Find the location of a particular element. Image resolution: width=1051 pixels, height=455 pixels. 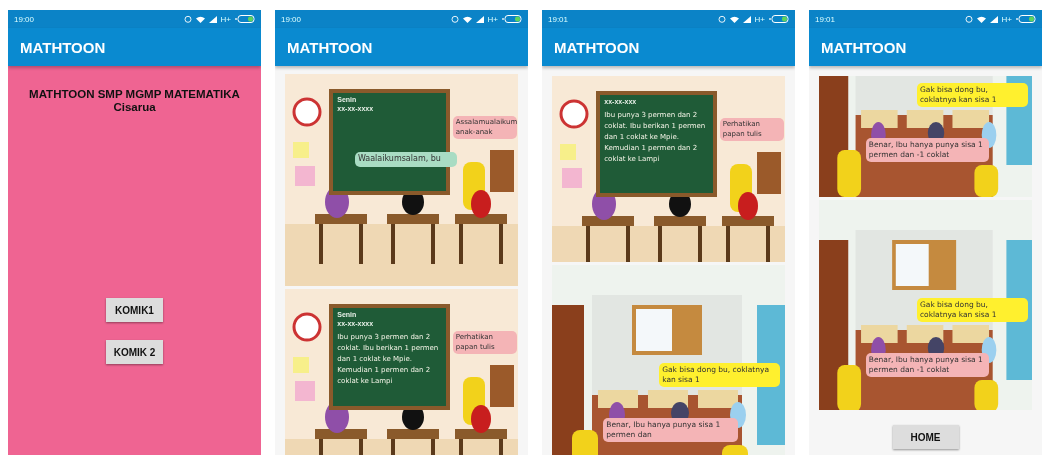

comic-button: KOMIK1 is located at coordinates (134, 310).